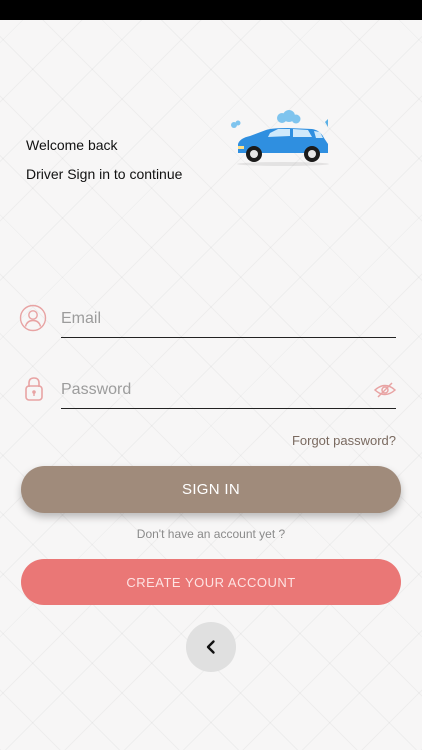 This screenshot has height=750, width=422. What do you see at coordinates (104, 174) in the screenshot?
I see `subtitle-text: Driver Sign in to continue` at bounding box center [104, 174].